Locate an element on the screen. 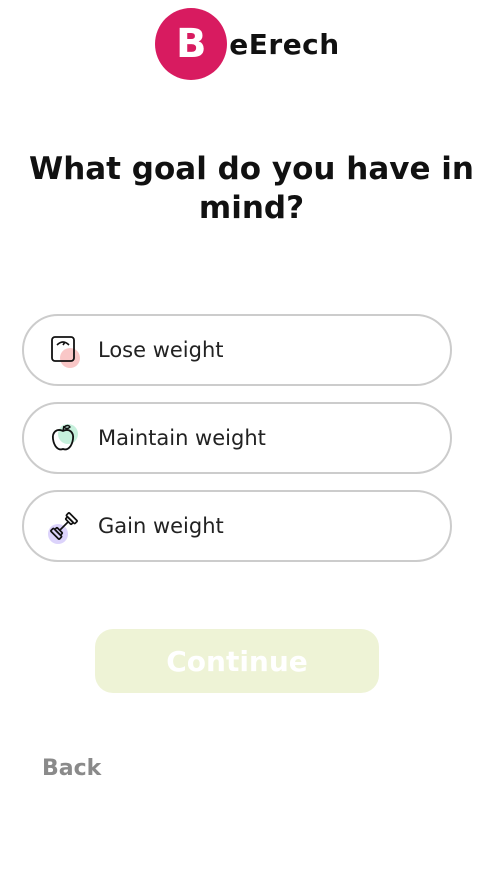  option-label: Maintain weight is located at coordinates (182, 438).